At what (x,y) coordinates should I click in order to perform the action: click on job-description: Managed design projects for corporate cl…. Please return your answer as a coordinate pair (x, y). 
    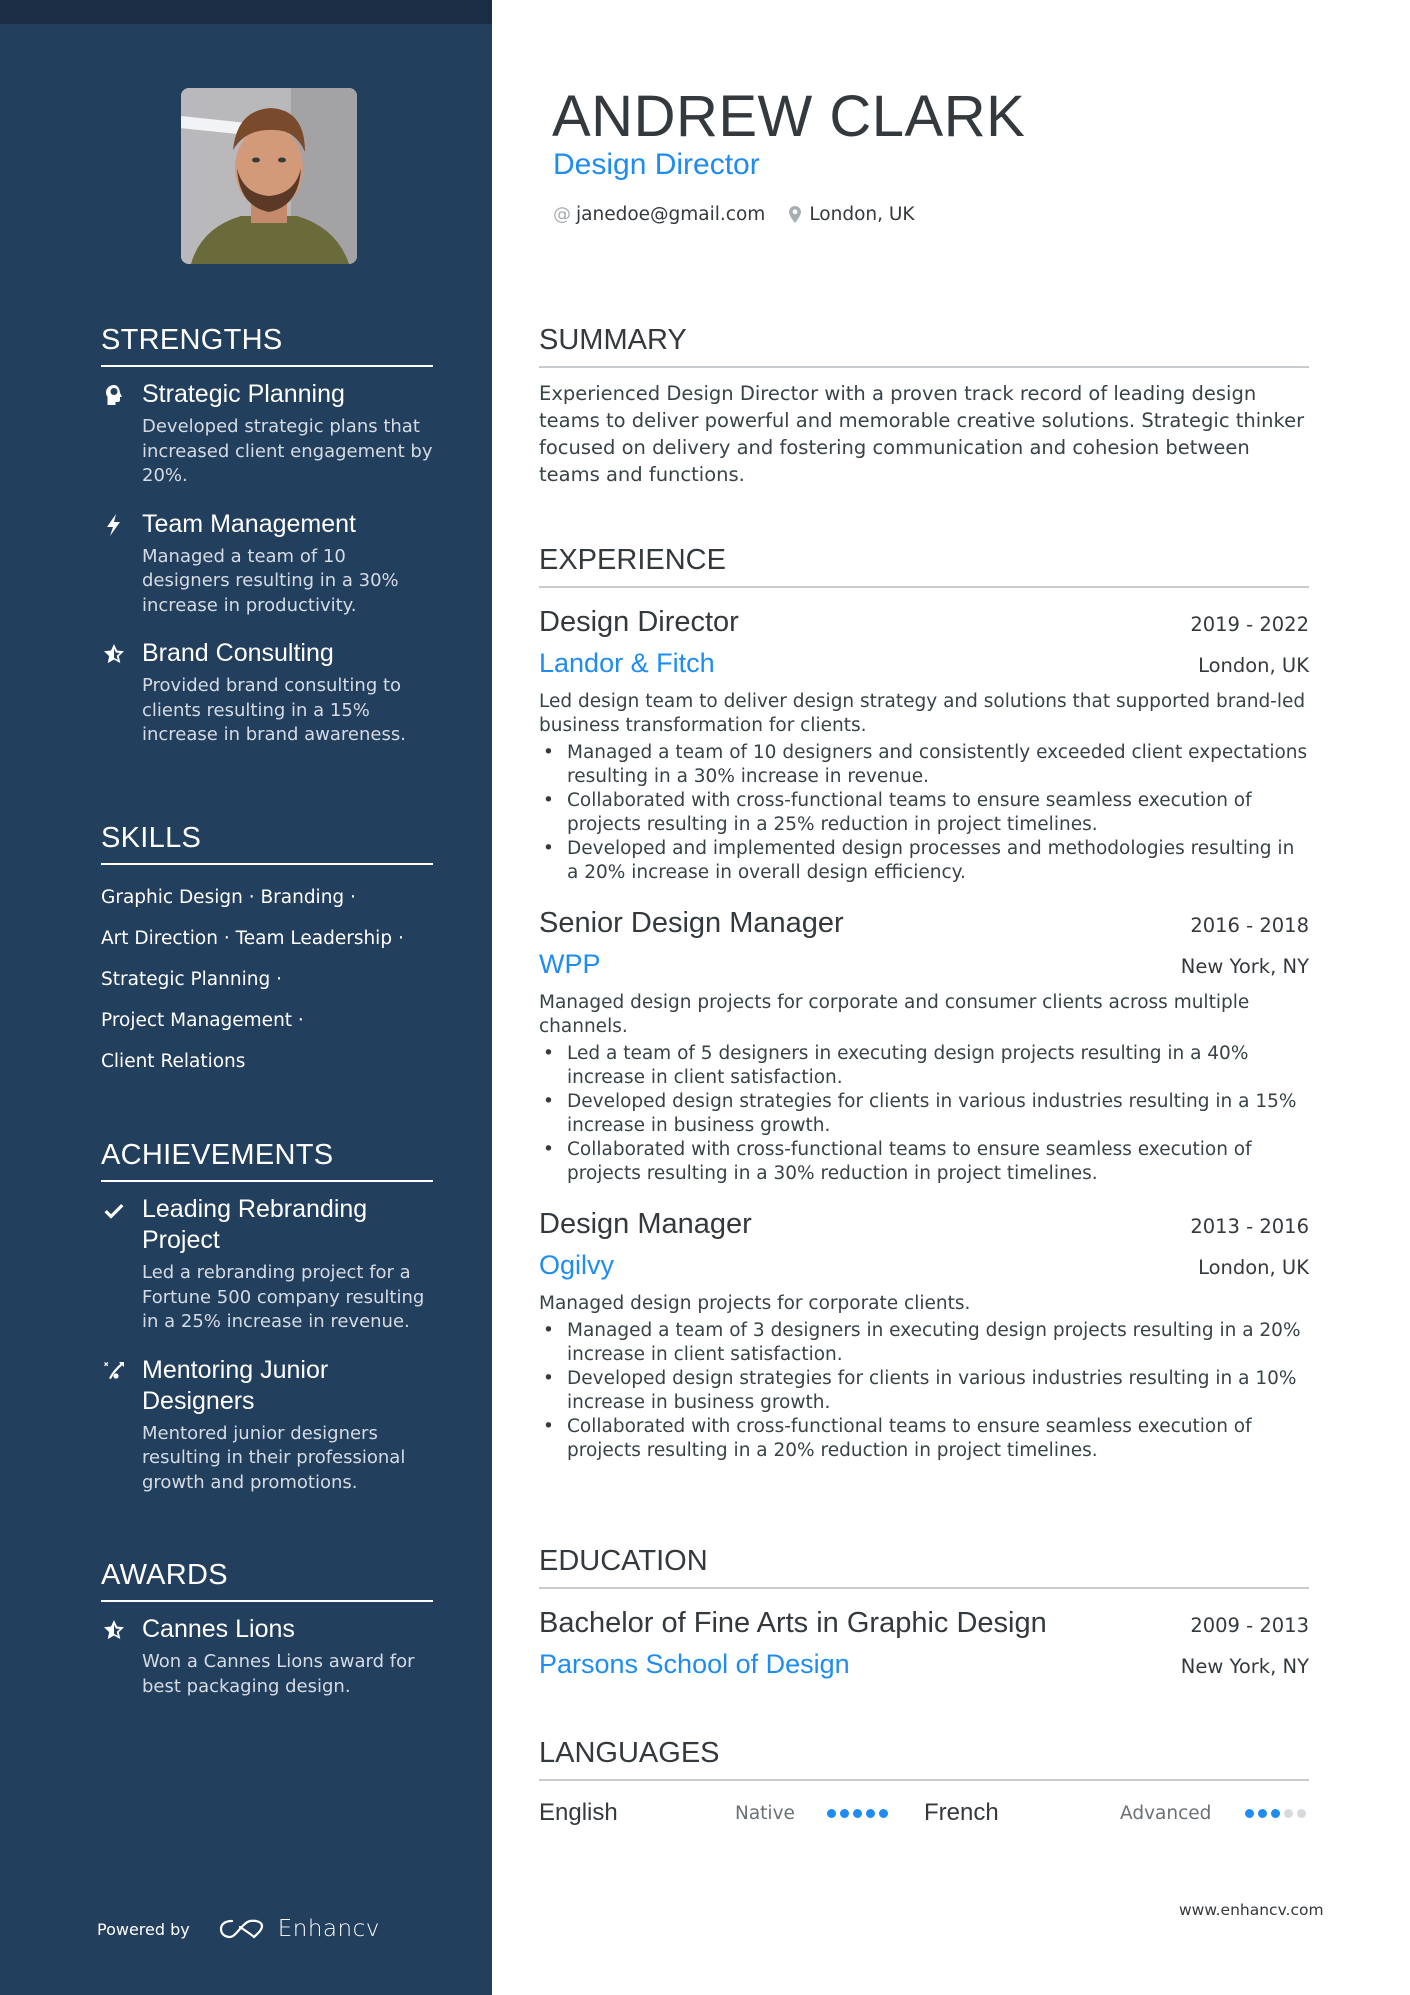
    Looking at the image, I should click on (755, 1304).